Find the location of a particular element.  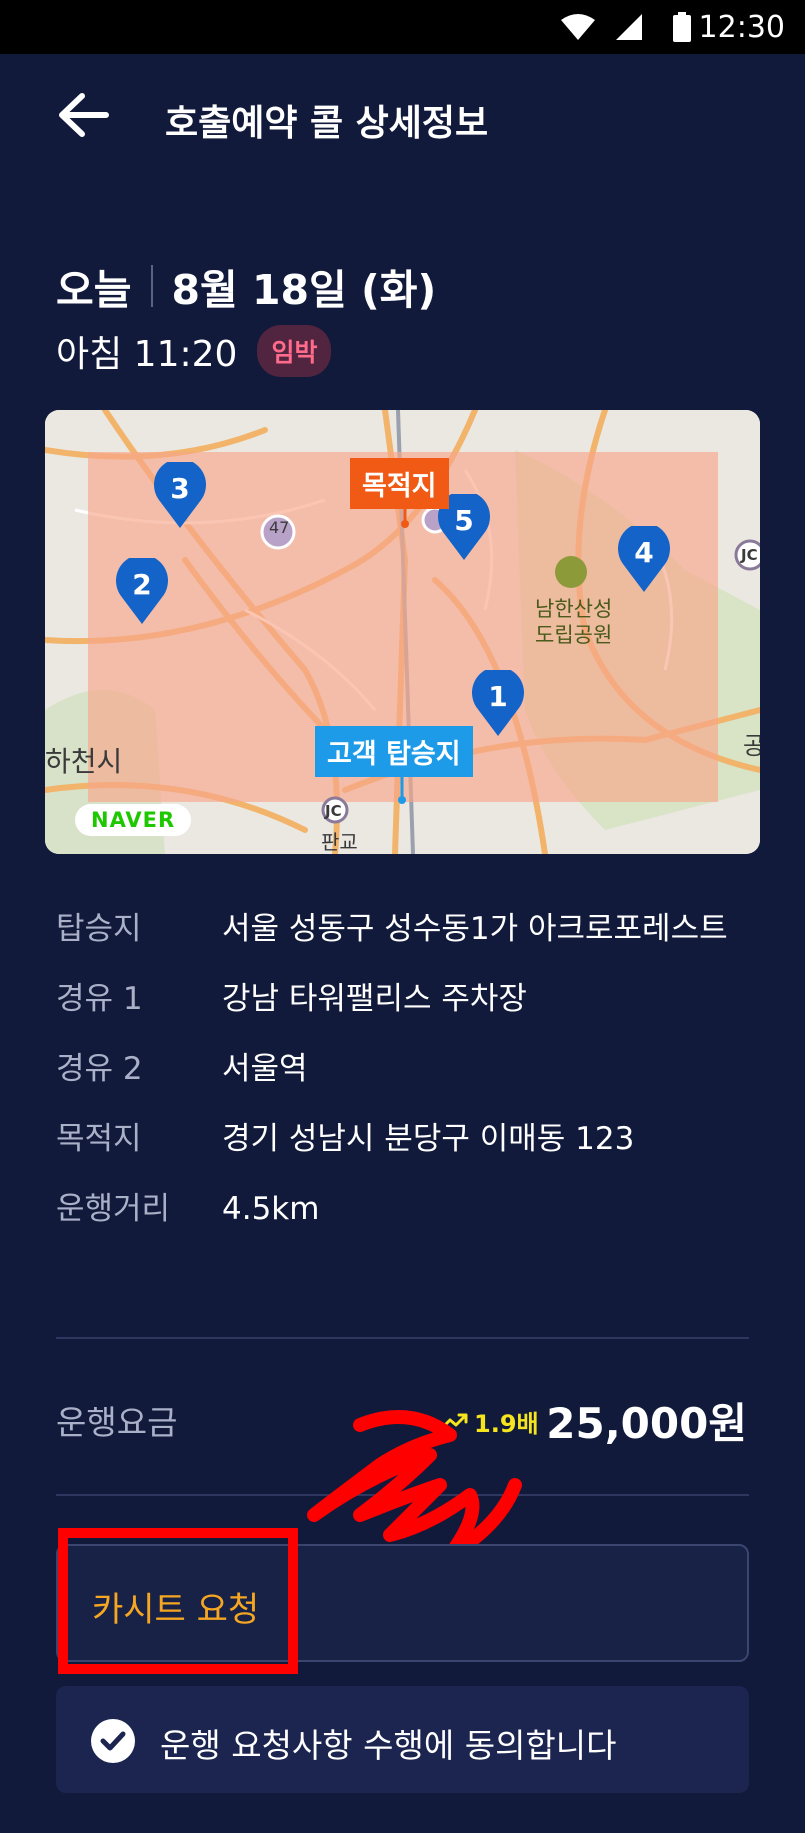

destination-value: 경기 성남시 분당구 이매동 123 is located at coordinates (428, 1139).